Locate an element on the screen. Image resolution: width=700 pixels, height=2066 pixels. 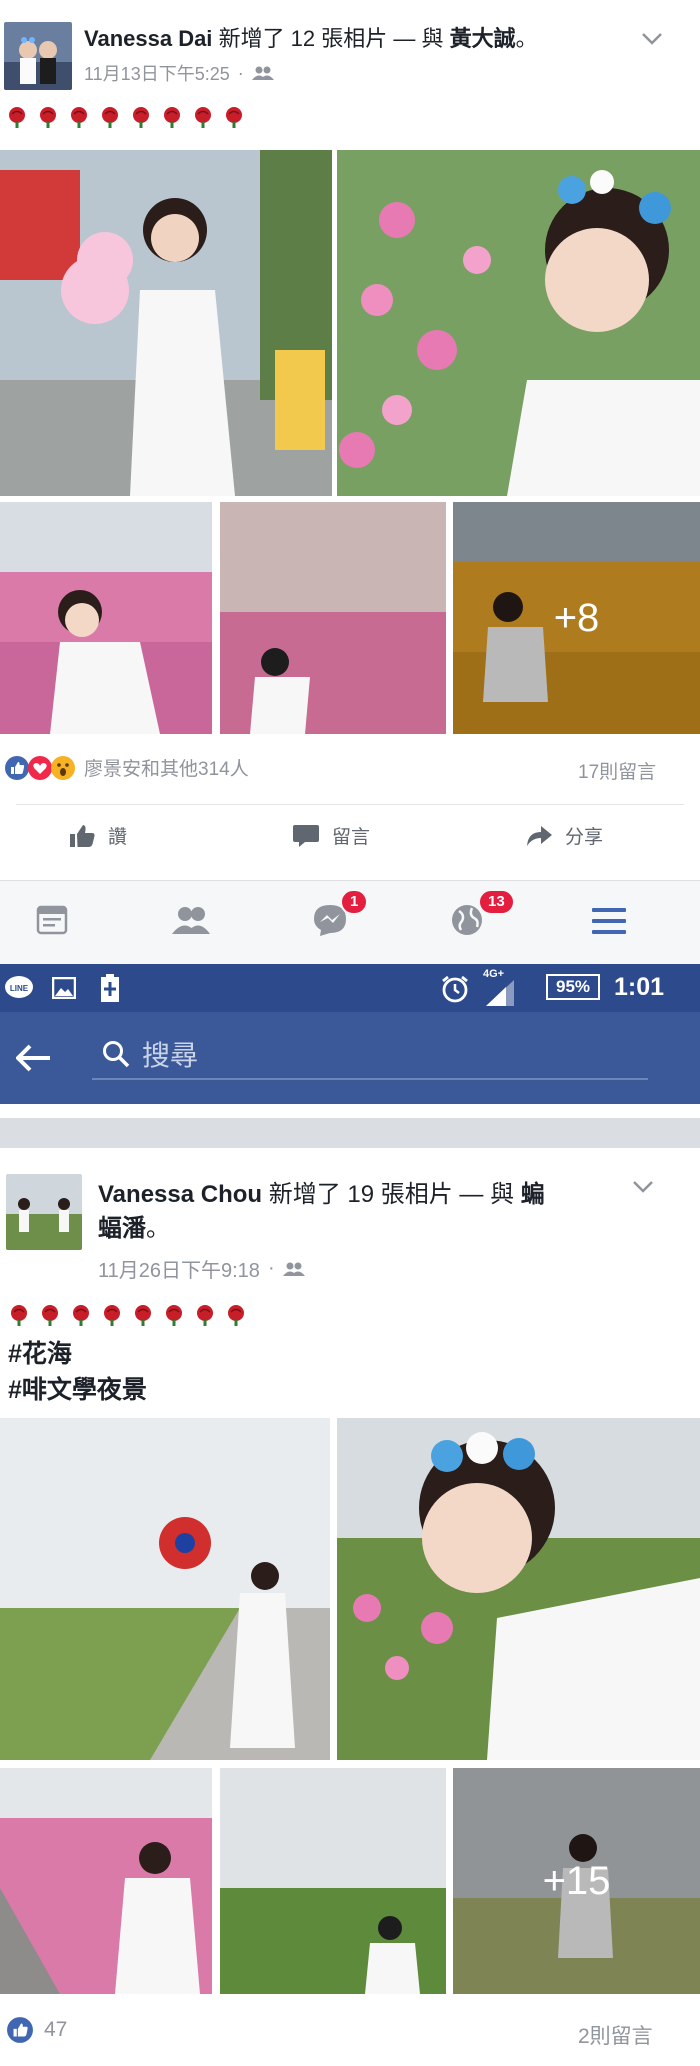
line-app-icon: LINE is located at coordinates (19, 987).